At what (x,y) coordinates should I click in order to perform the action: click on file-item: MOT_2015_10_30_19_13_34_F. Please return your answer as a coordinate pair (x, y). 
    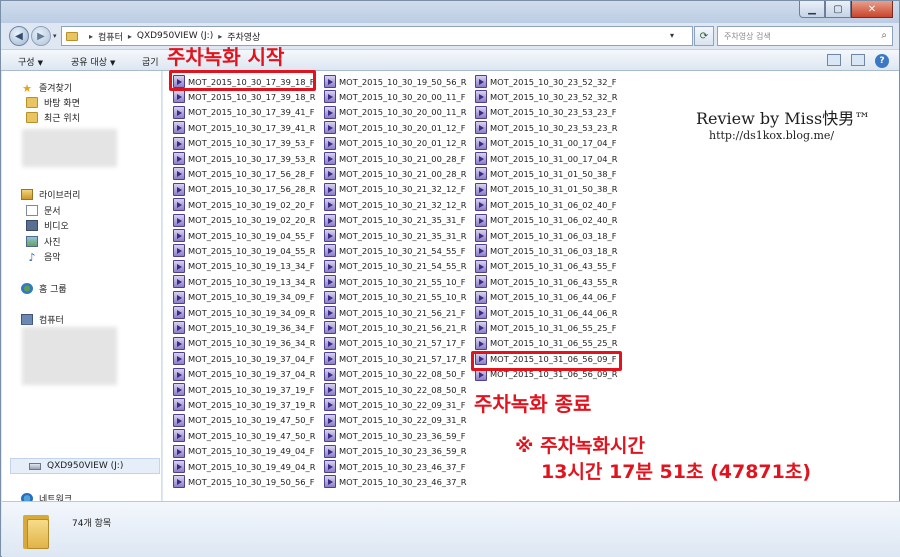
    Looking at the image, I should click on (243, 266).